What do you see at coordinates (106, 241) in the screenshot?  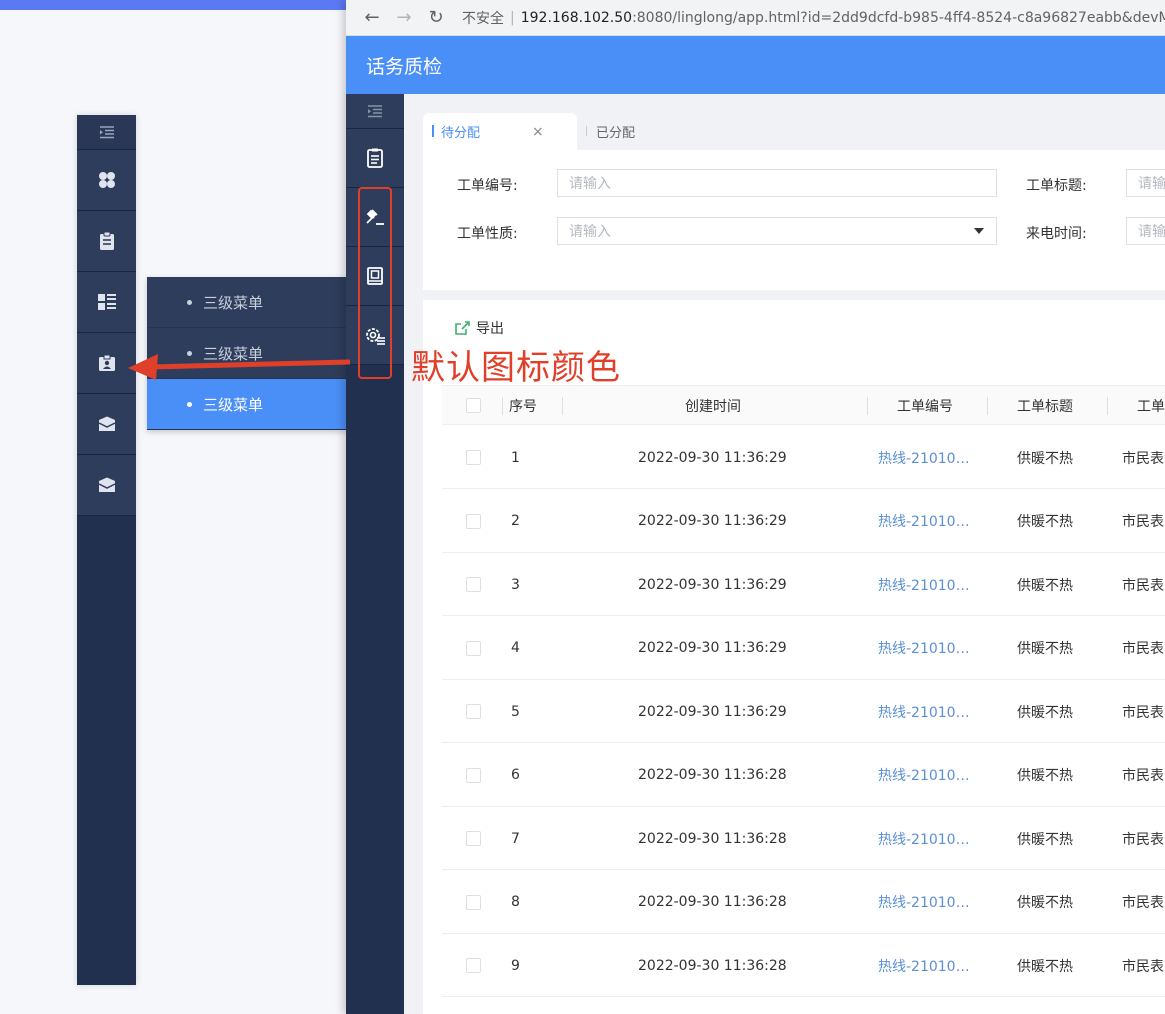 I see `sidebar-item-clipboard` at bounding box center [106, 241].